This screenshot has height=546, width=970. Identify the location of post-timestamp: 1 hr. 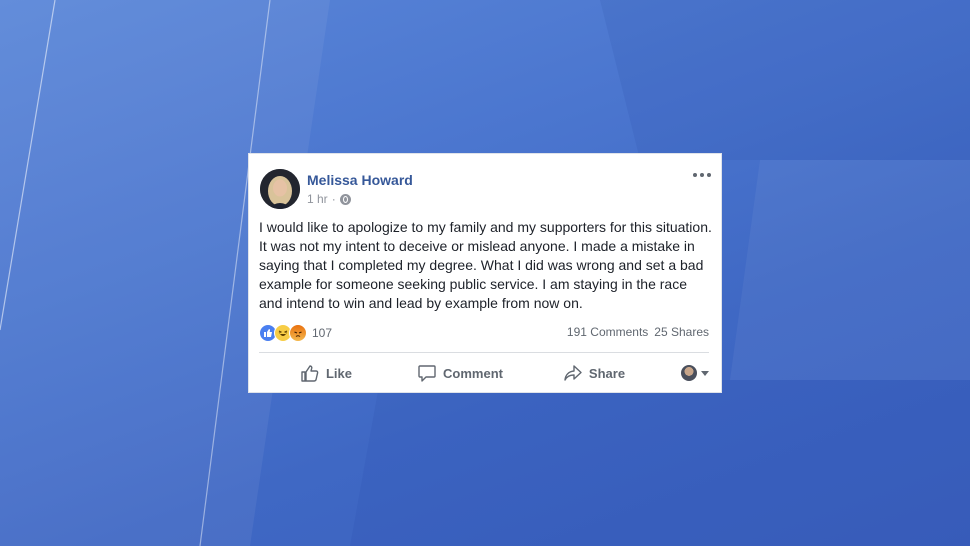
(317, 199).